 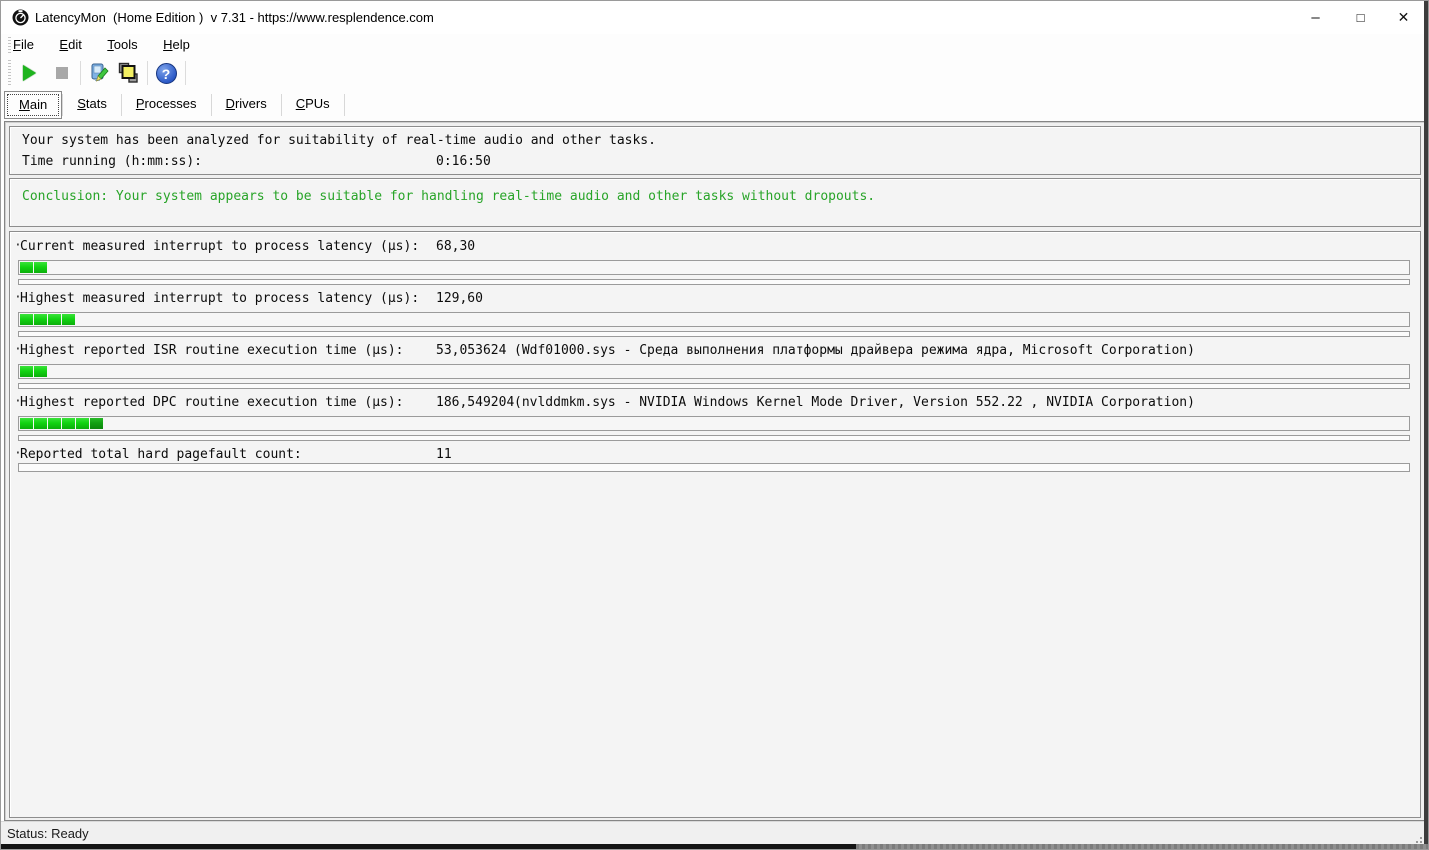 I want to click on menu-tools: Tools, so click(x=122, y=45).